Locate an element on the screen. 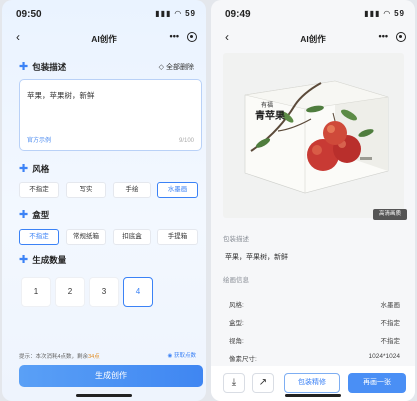 Image resolution: width=417 pixels, height=401 pixels. box-option: 扣底盒 is located at coordinates (132, 237).